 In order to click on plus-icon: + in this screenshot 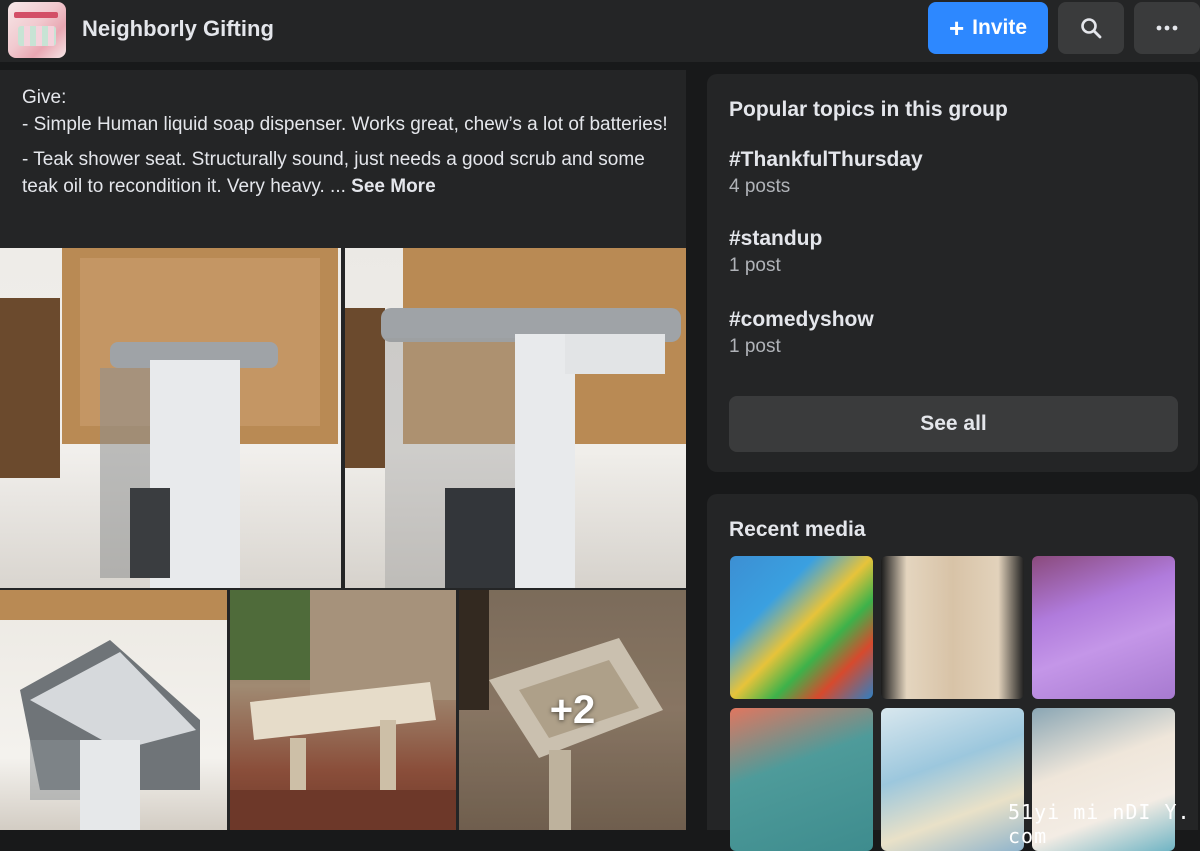, I will do `click(956, 28)`.